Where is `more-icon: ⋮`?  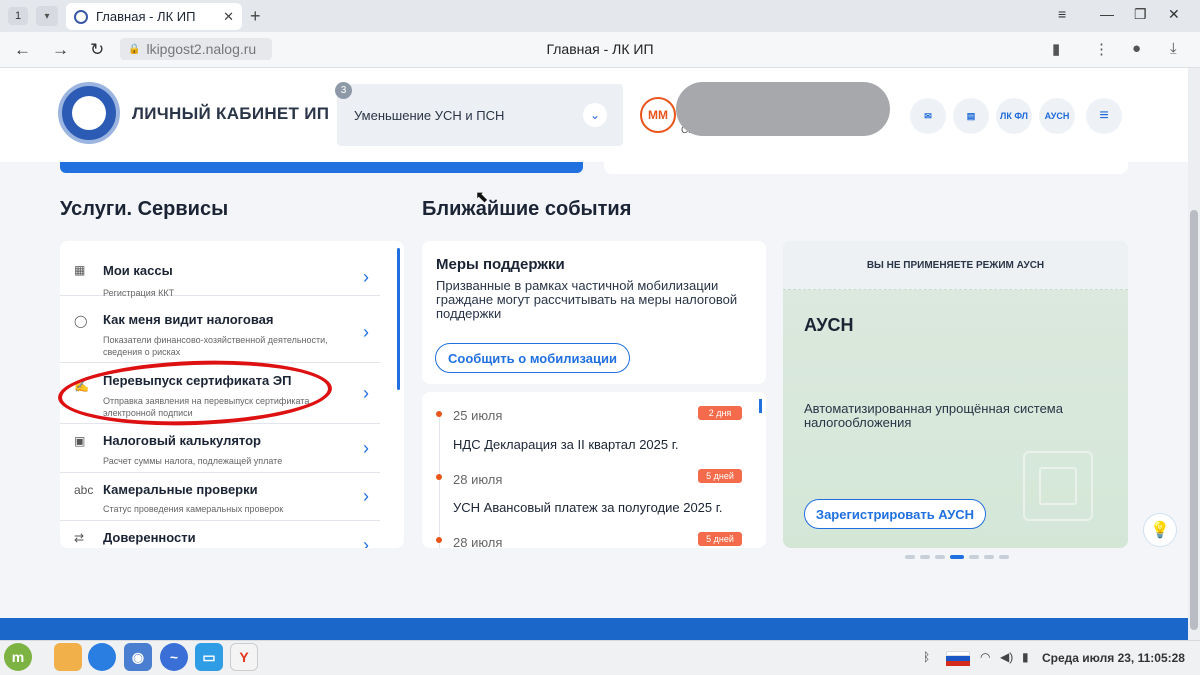
more-icon: ⋮ is located at coordinates (1101, 49).